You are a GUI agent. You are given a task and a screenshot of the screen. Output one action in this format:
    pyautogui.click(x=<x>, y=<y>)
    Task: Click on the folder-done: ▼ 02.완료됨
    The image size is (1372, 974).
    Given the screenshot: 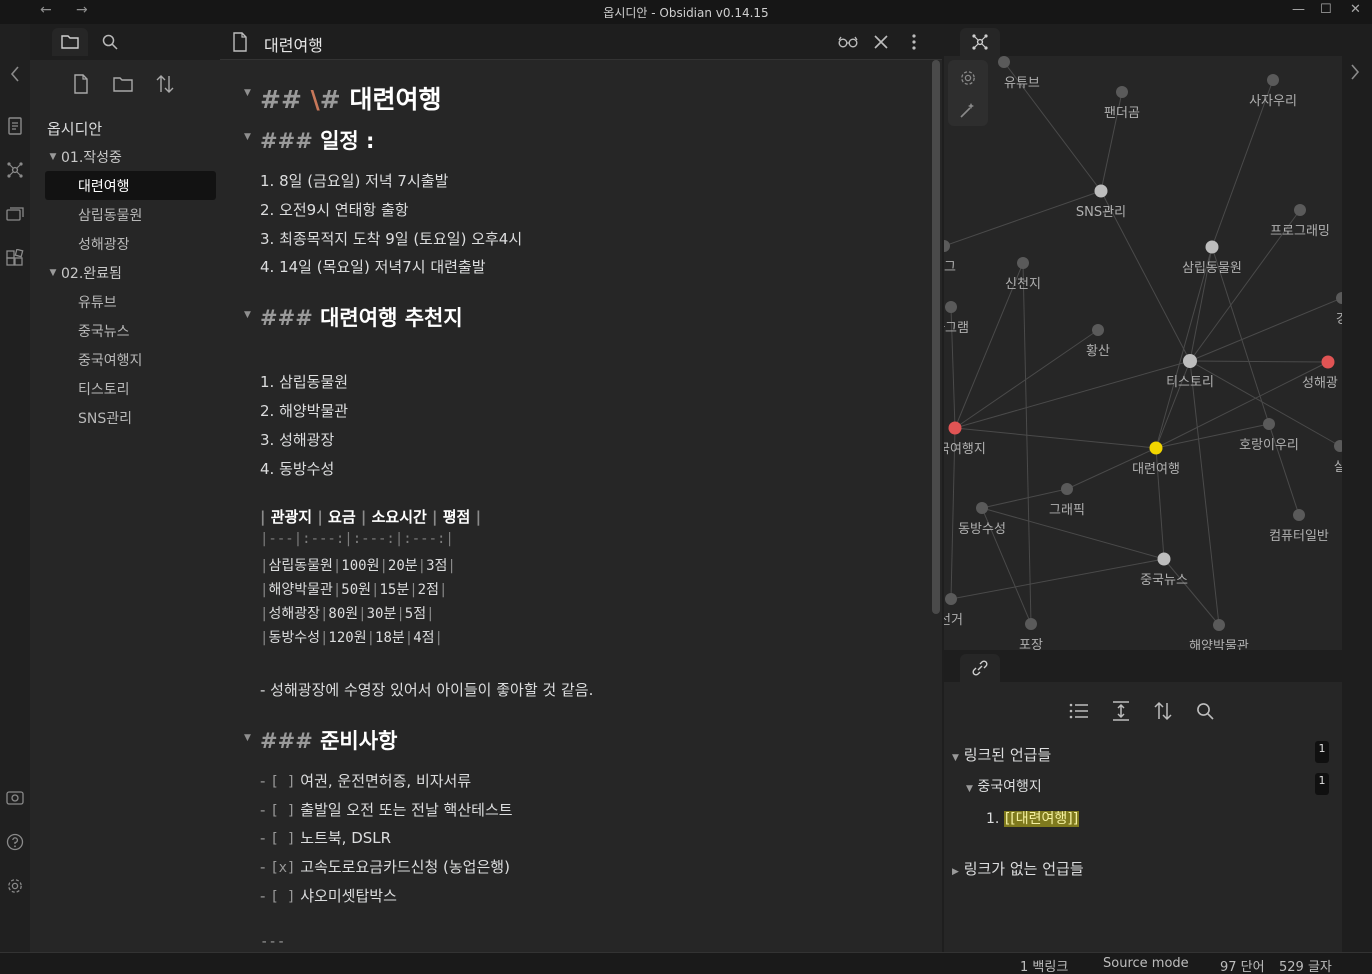 What is the action you would take?
    pyautogui.click(x=130, y=272)
    